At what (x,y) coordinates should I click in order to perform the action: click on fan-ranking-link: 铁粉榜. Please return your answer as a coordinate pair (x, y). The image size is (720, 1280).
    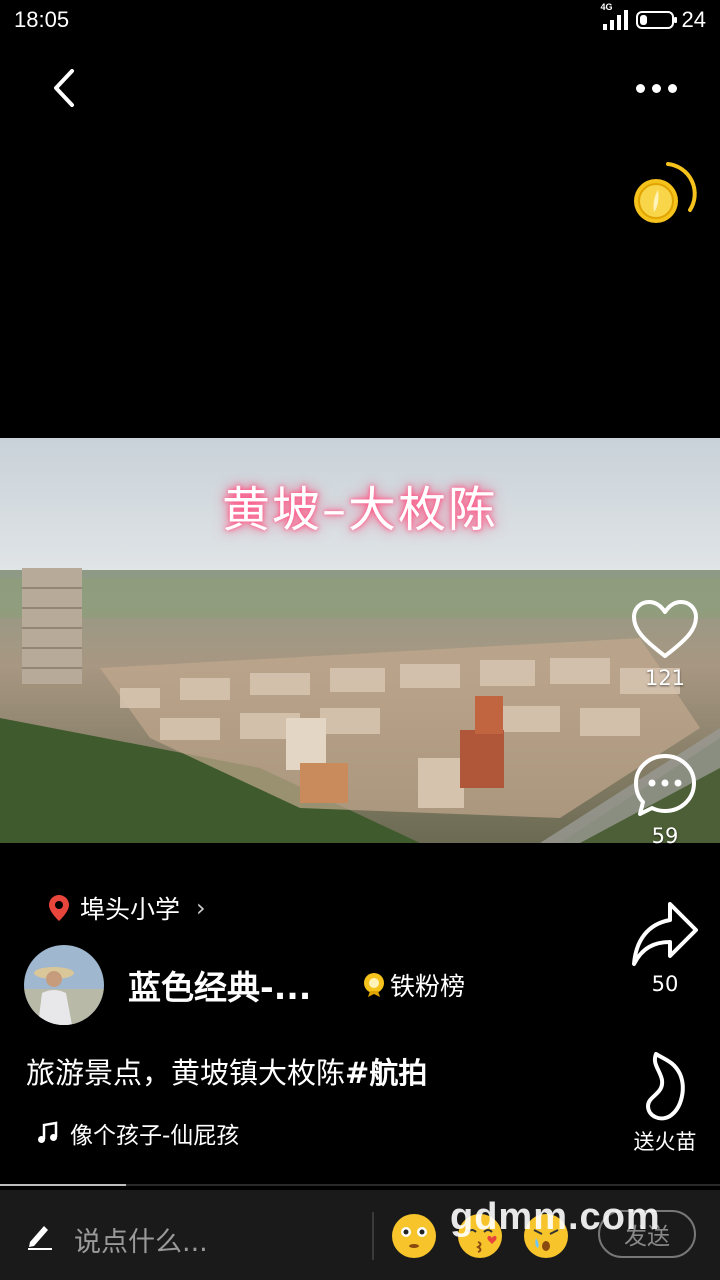
    Looking at the image, I should click on (413, 985).